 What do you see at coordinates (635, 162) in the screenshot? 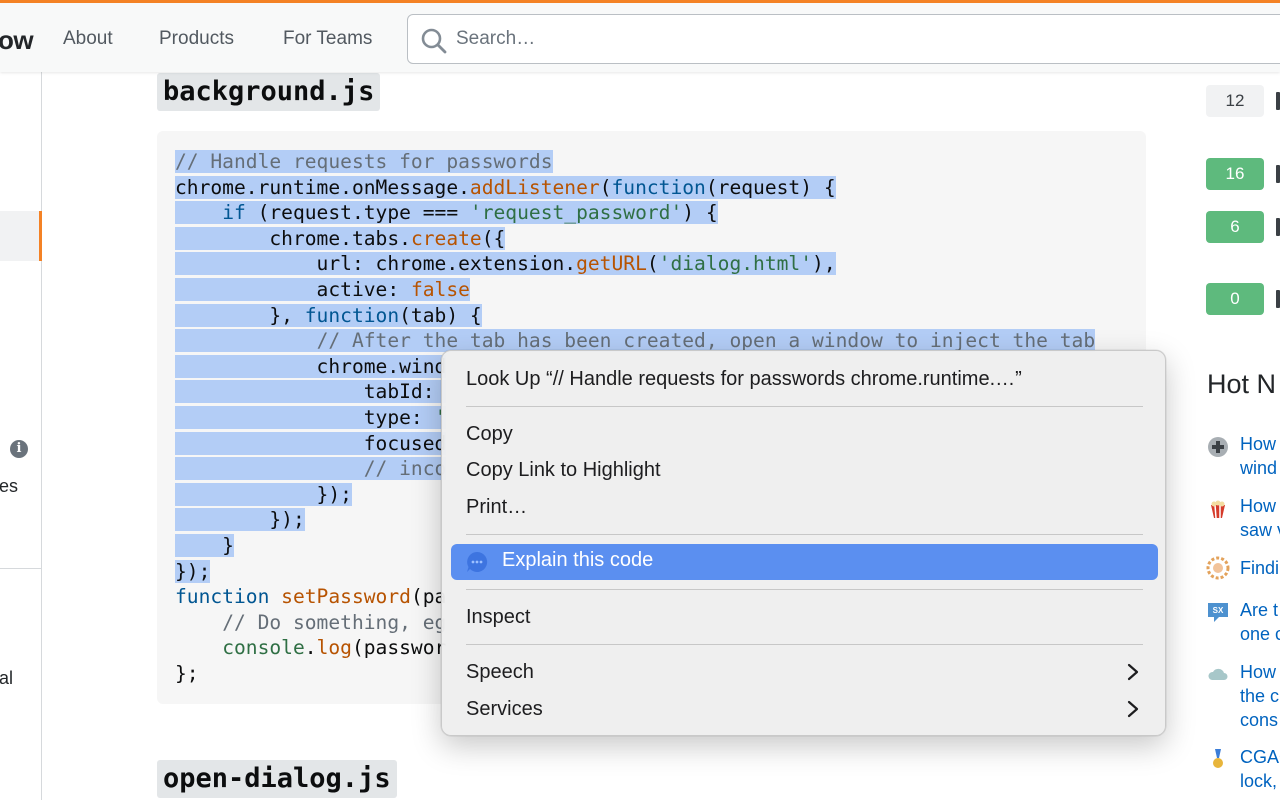
I see `code-line: // Handle requests for passwords` at bounding box center [635, 162].